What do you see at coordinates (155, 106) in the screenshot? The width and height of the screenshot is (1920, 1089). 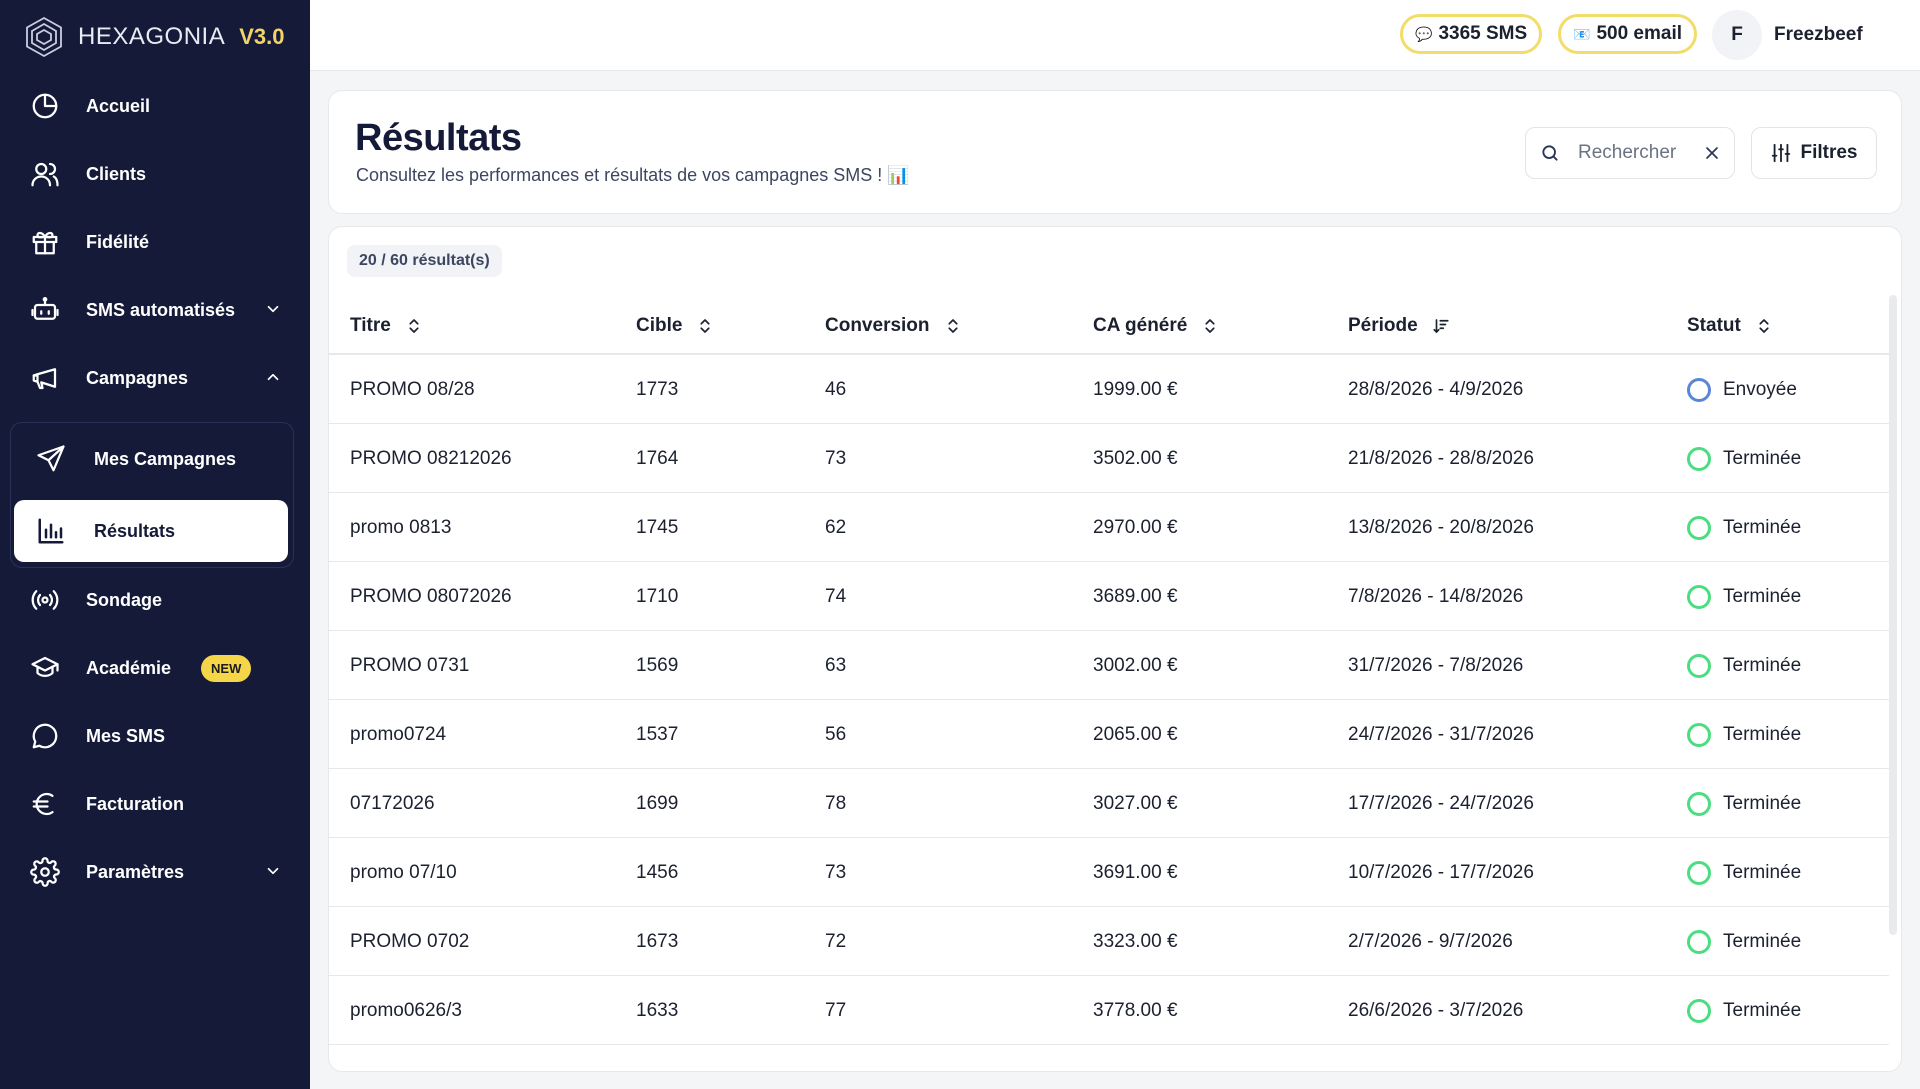 I see `sidebar-item-accueil: Accueil` at bounding box center [155, 106].